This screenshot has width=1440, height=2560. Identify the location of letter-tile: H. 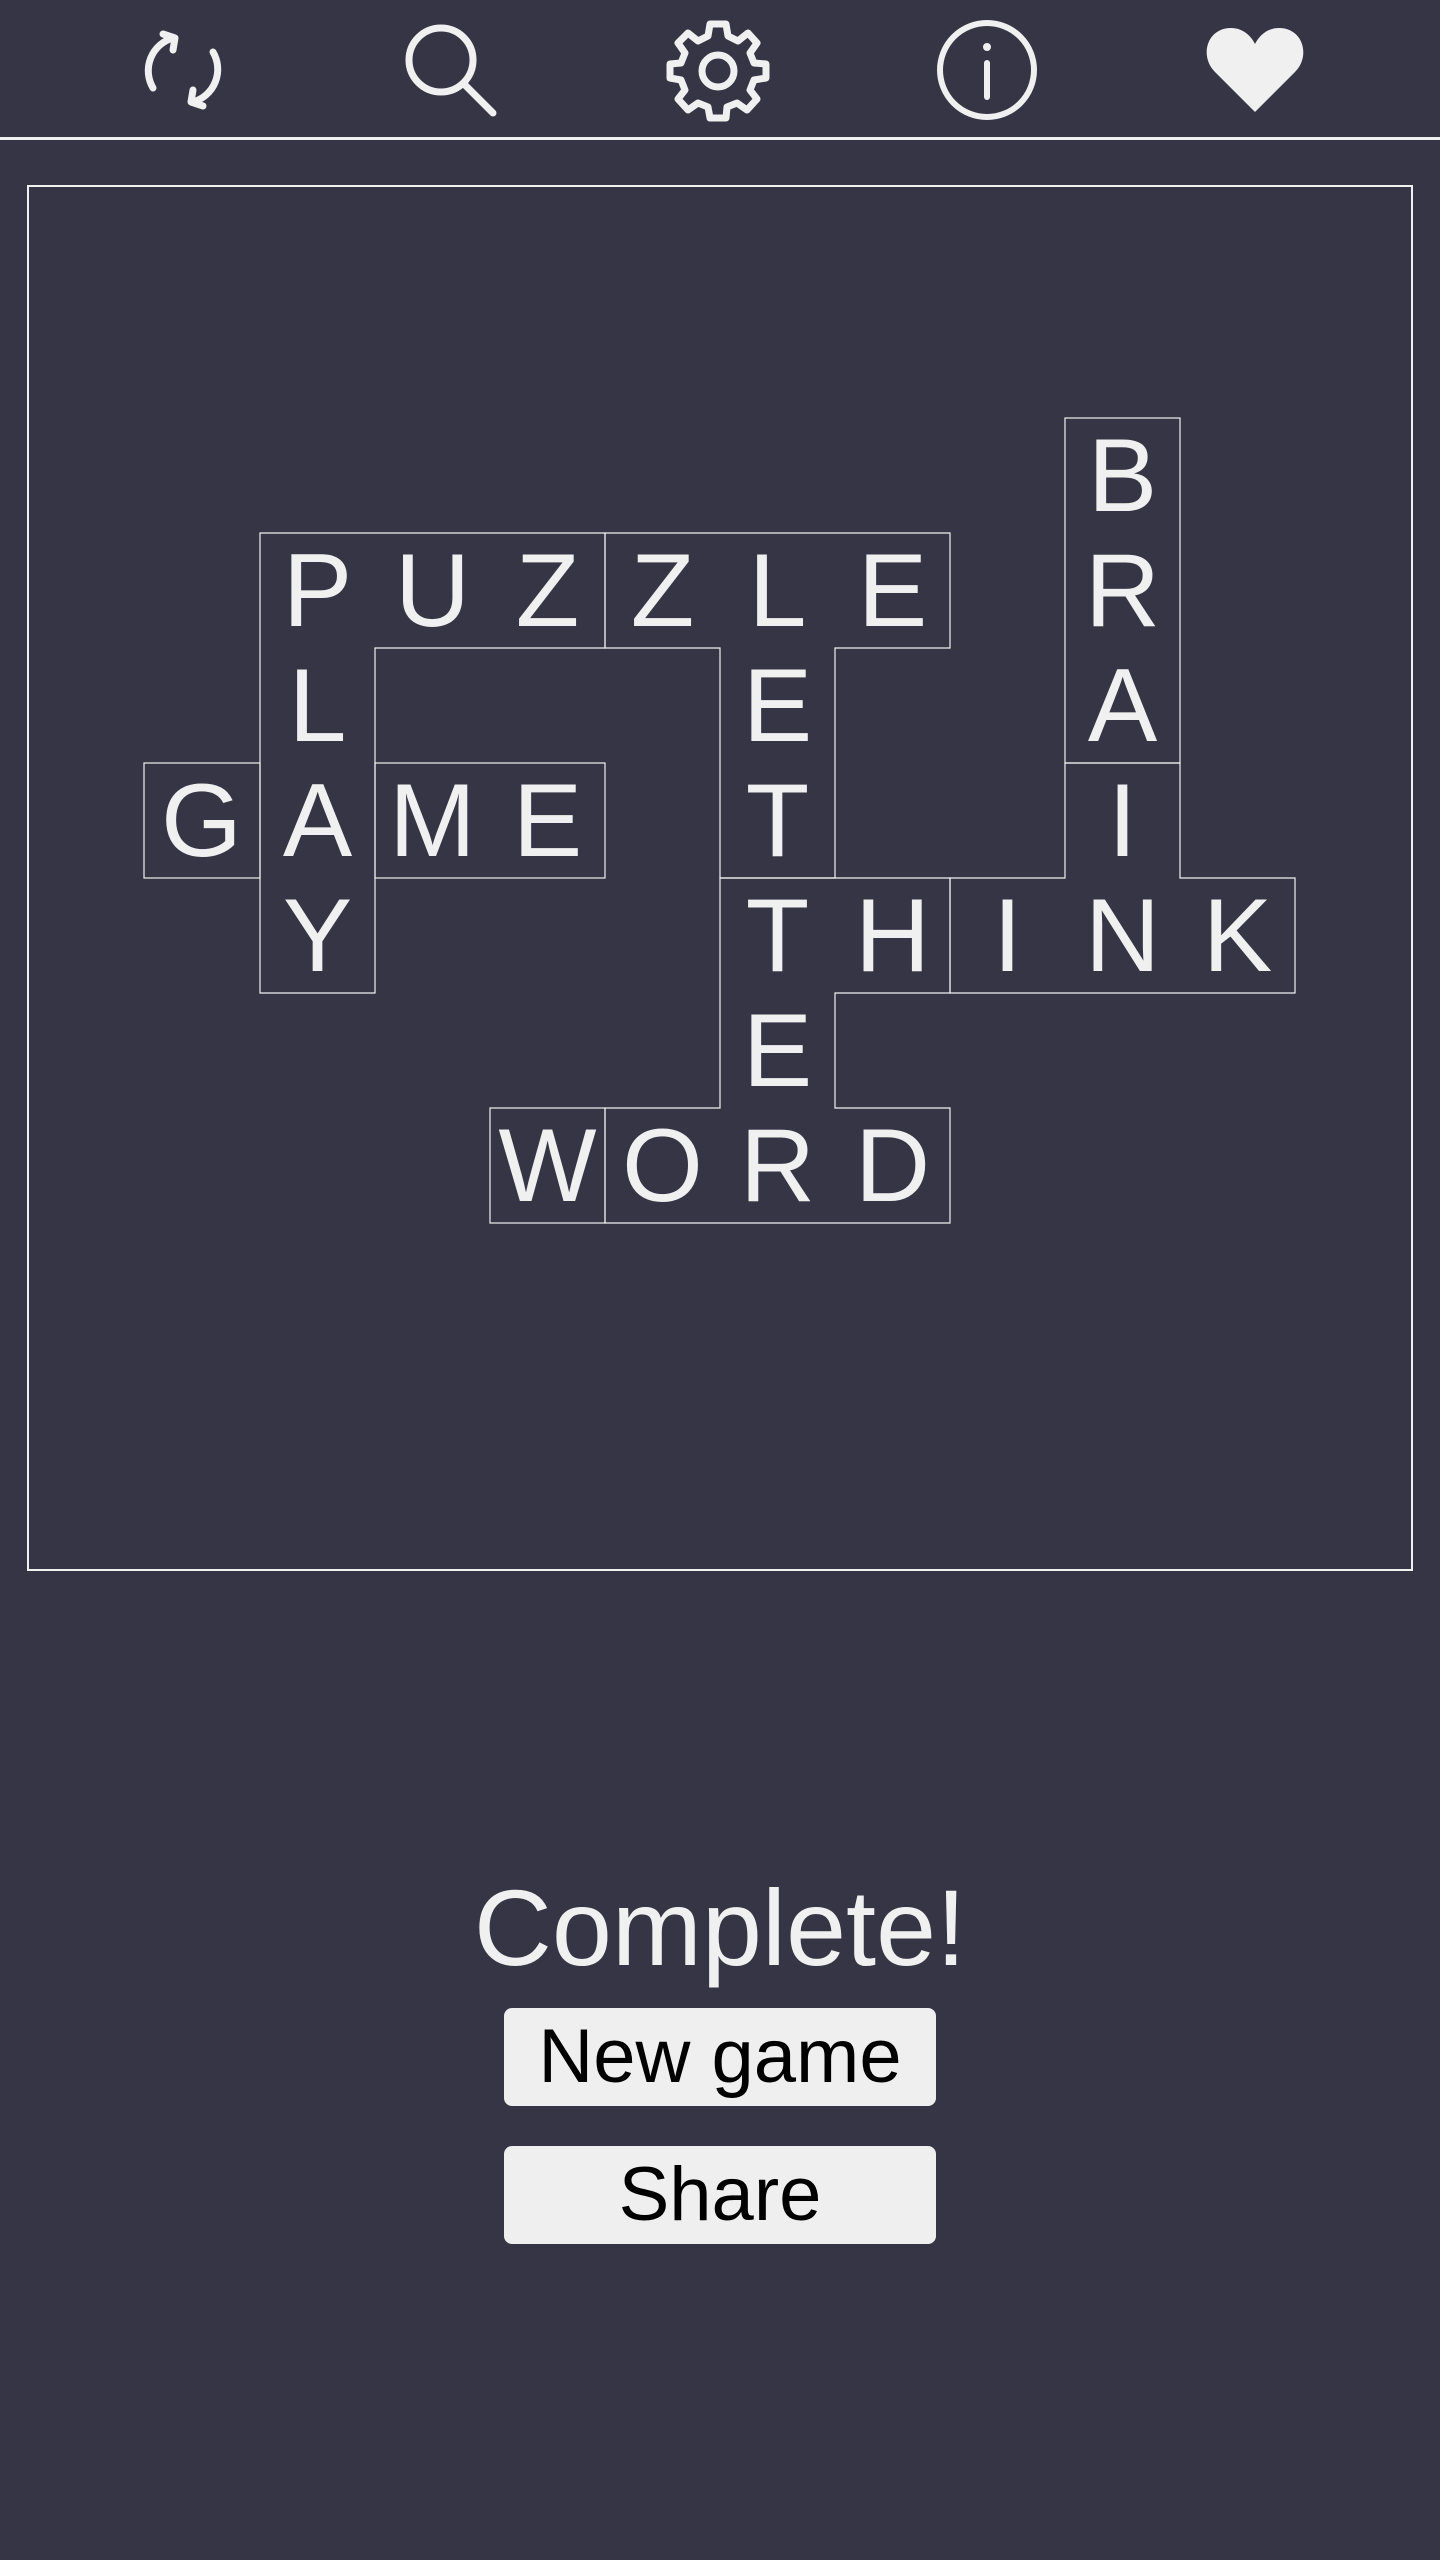
(892, 935).